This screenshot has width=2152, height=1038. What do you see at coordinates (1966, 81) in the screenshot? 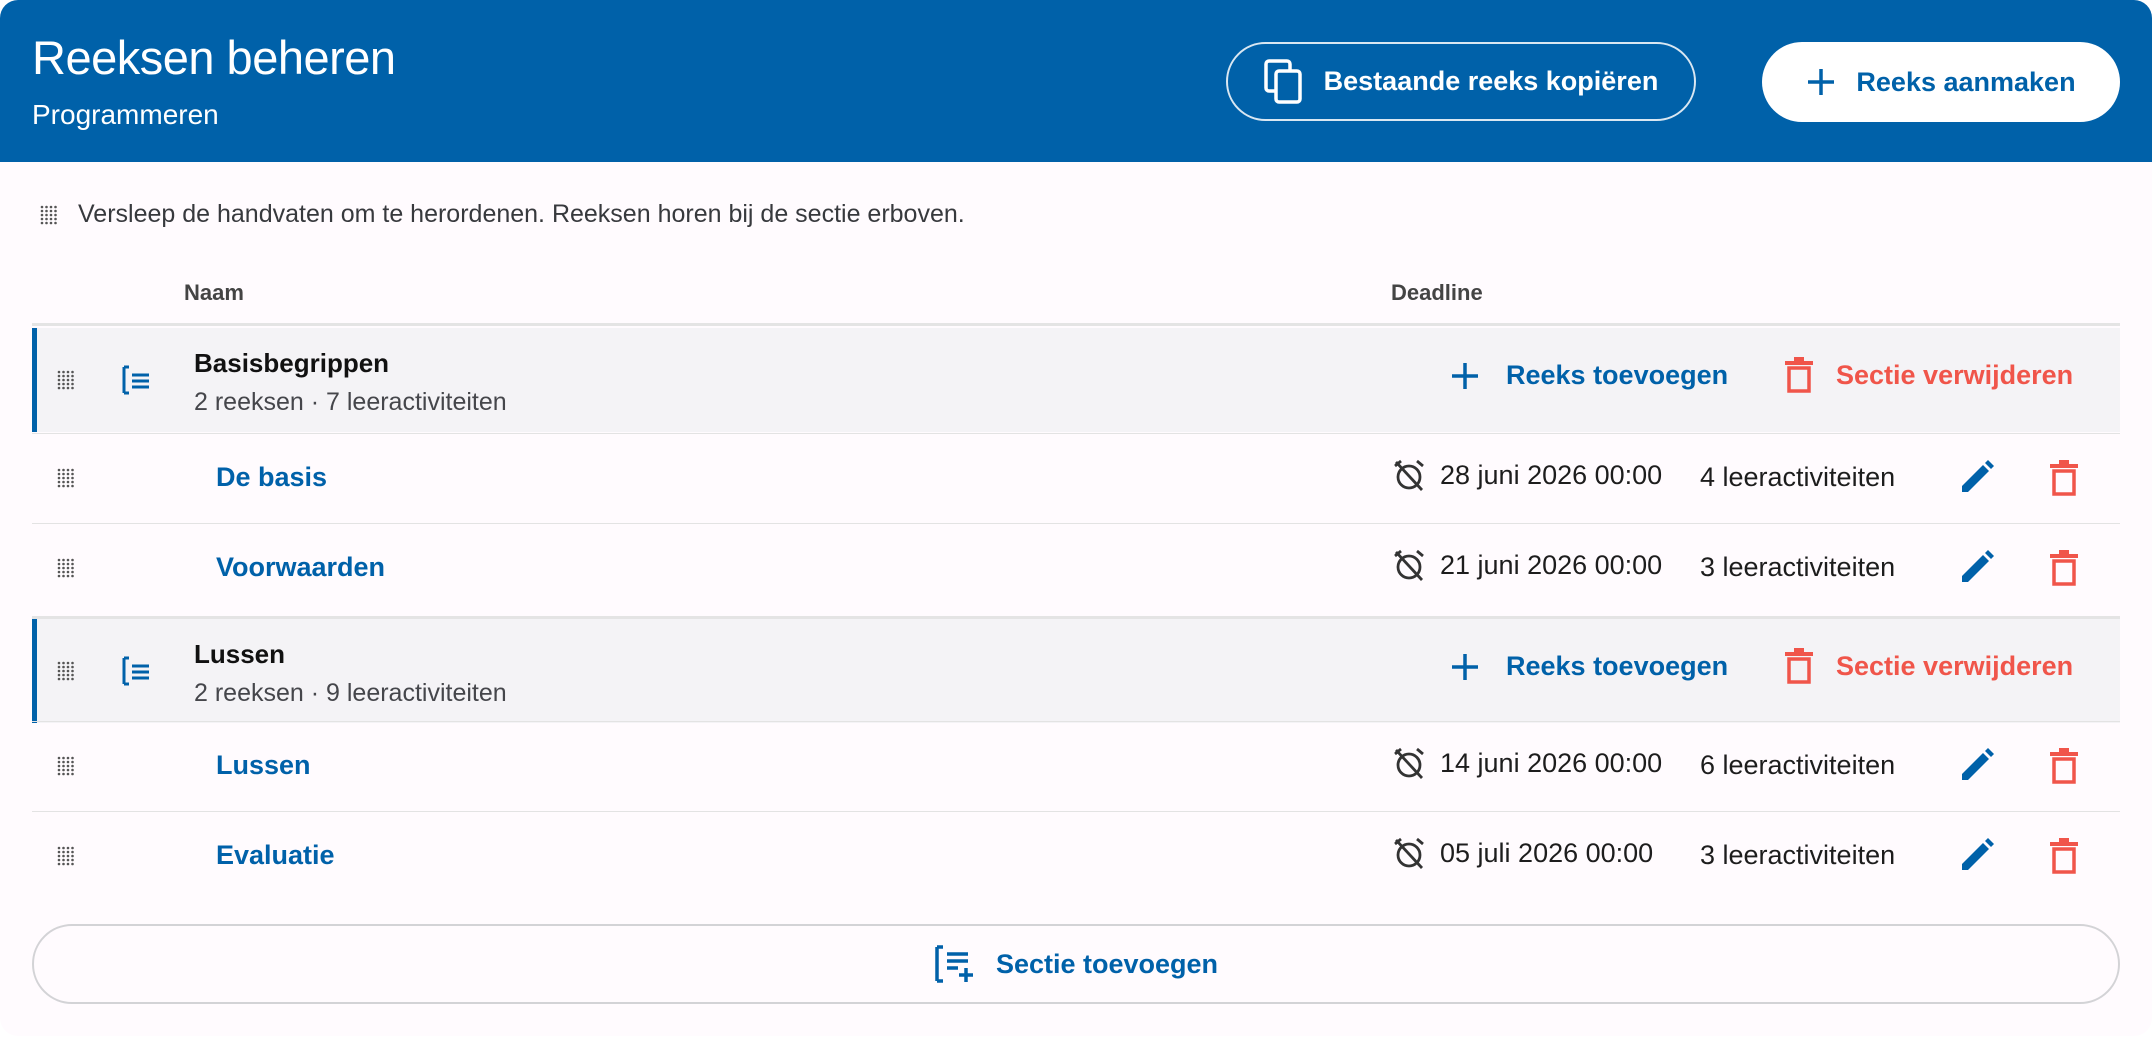
I see `create-series-label: Reeks aanmaken` at bounding box center [1966, 81].